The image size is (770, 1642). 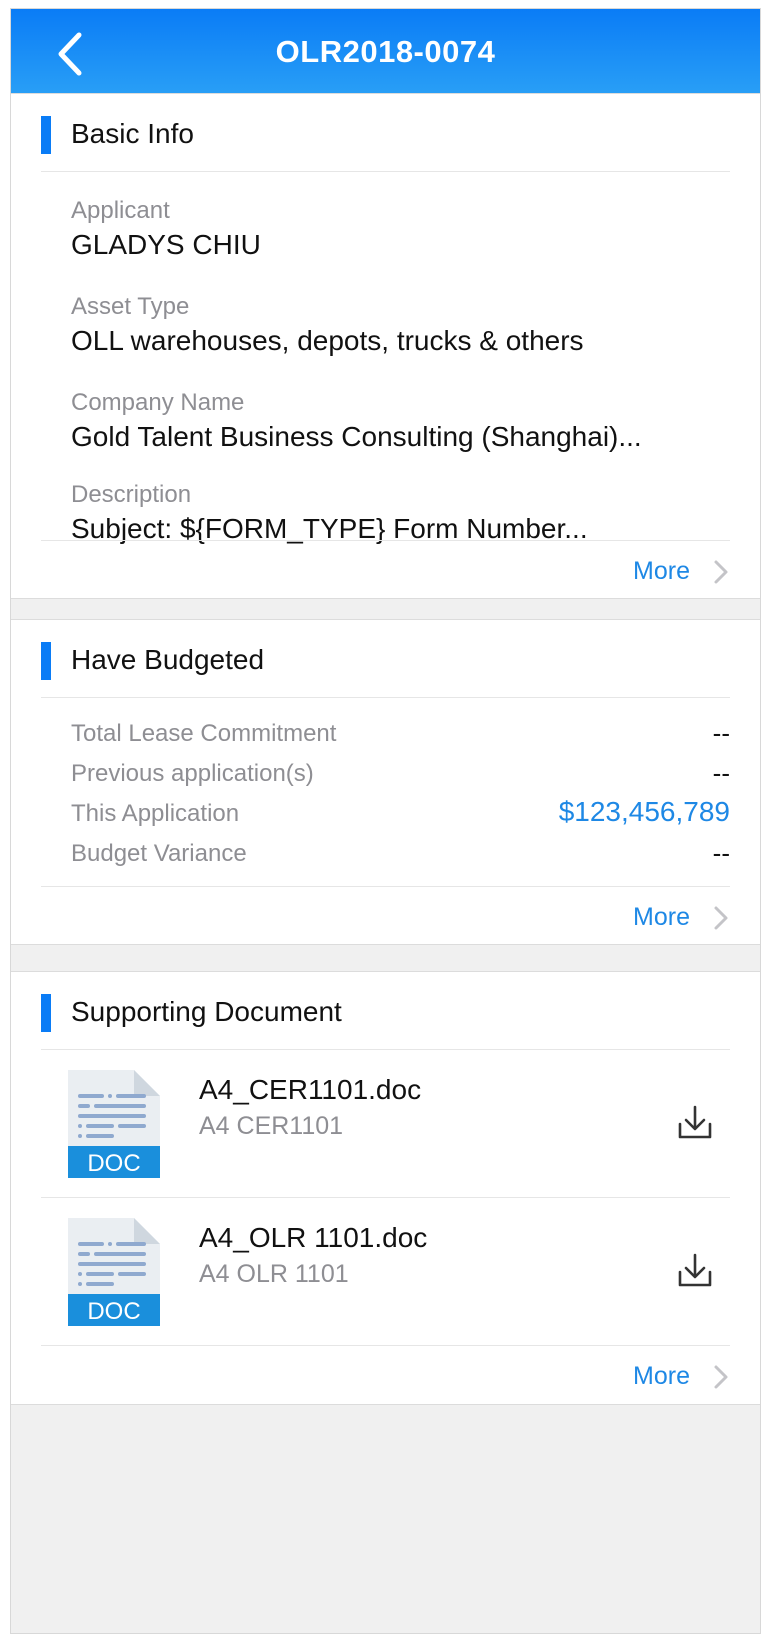 I want to click on applicant-value: GLADYS CHIU, so click(x=166, y=244).